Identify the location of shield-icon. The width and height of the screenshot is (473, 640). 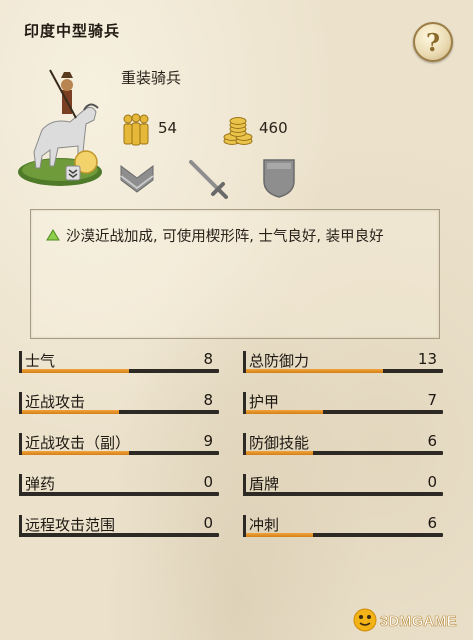
(279, 178).